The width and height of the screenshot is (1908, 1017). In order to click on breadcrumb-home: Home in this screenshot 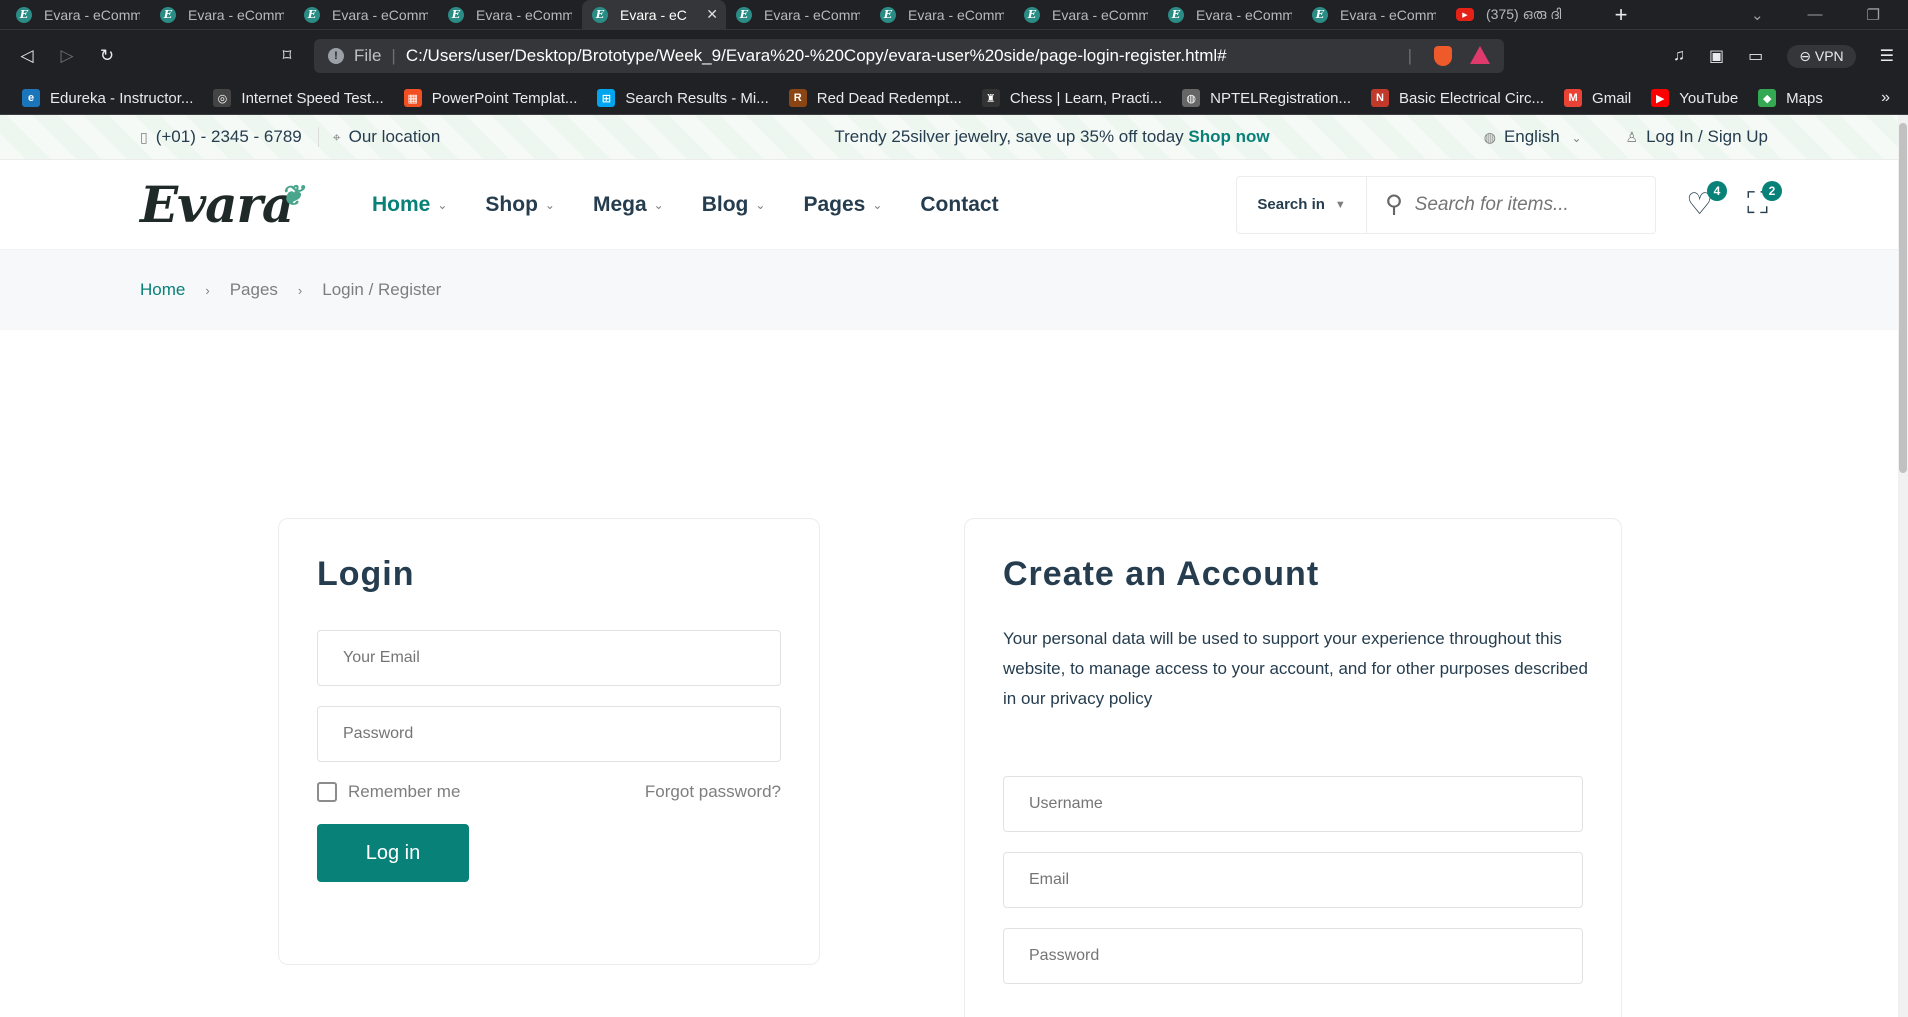, I will do `click(162, 290)`.